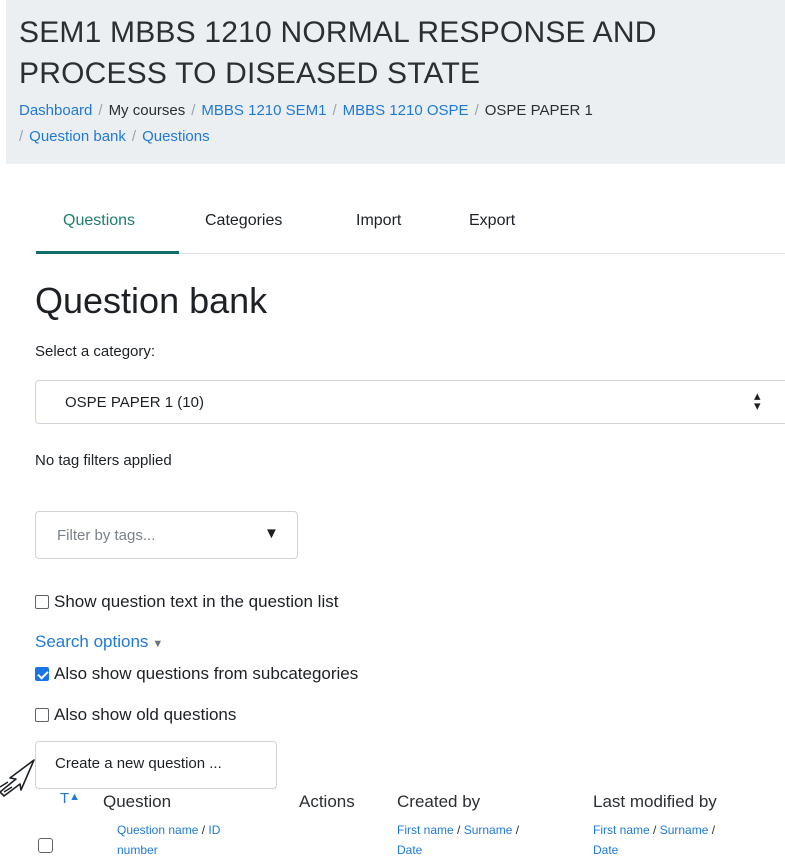  Describe the element at coordinates (103, 460) in the screenshot. I see `tag-filter-status: No tag filters applied` at that location.